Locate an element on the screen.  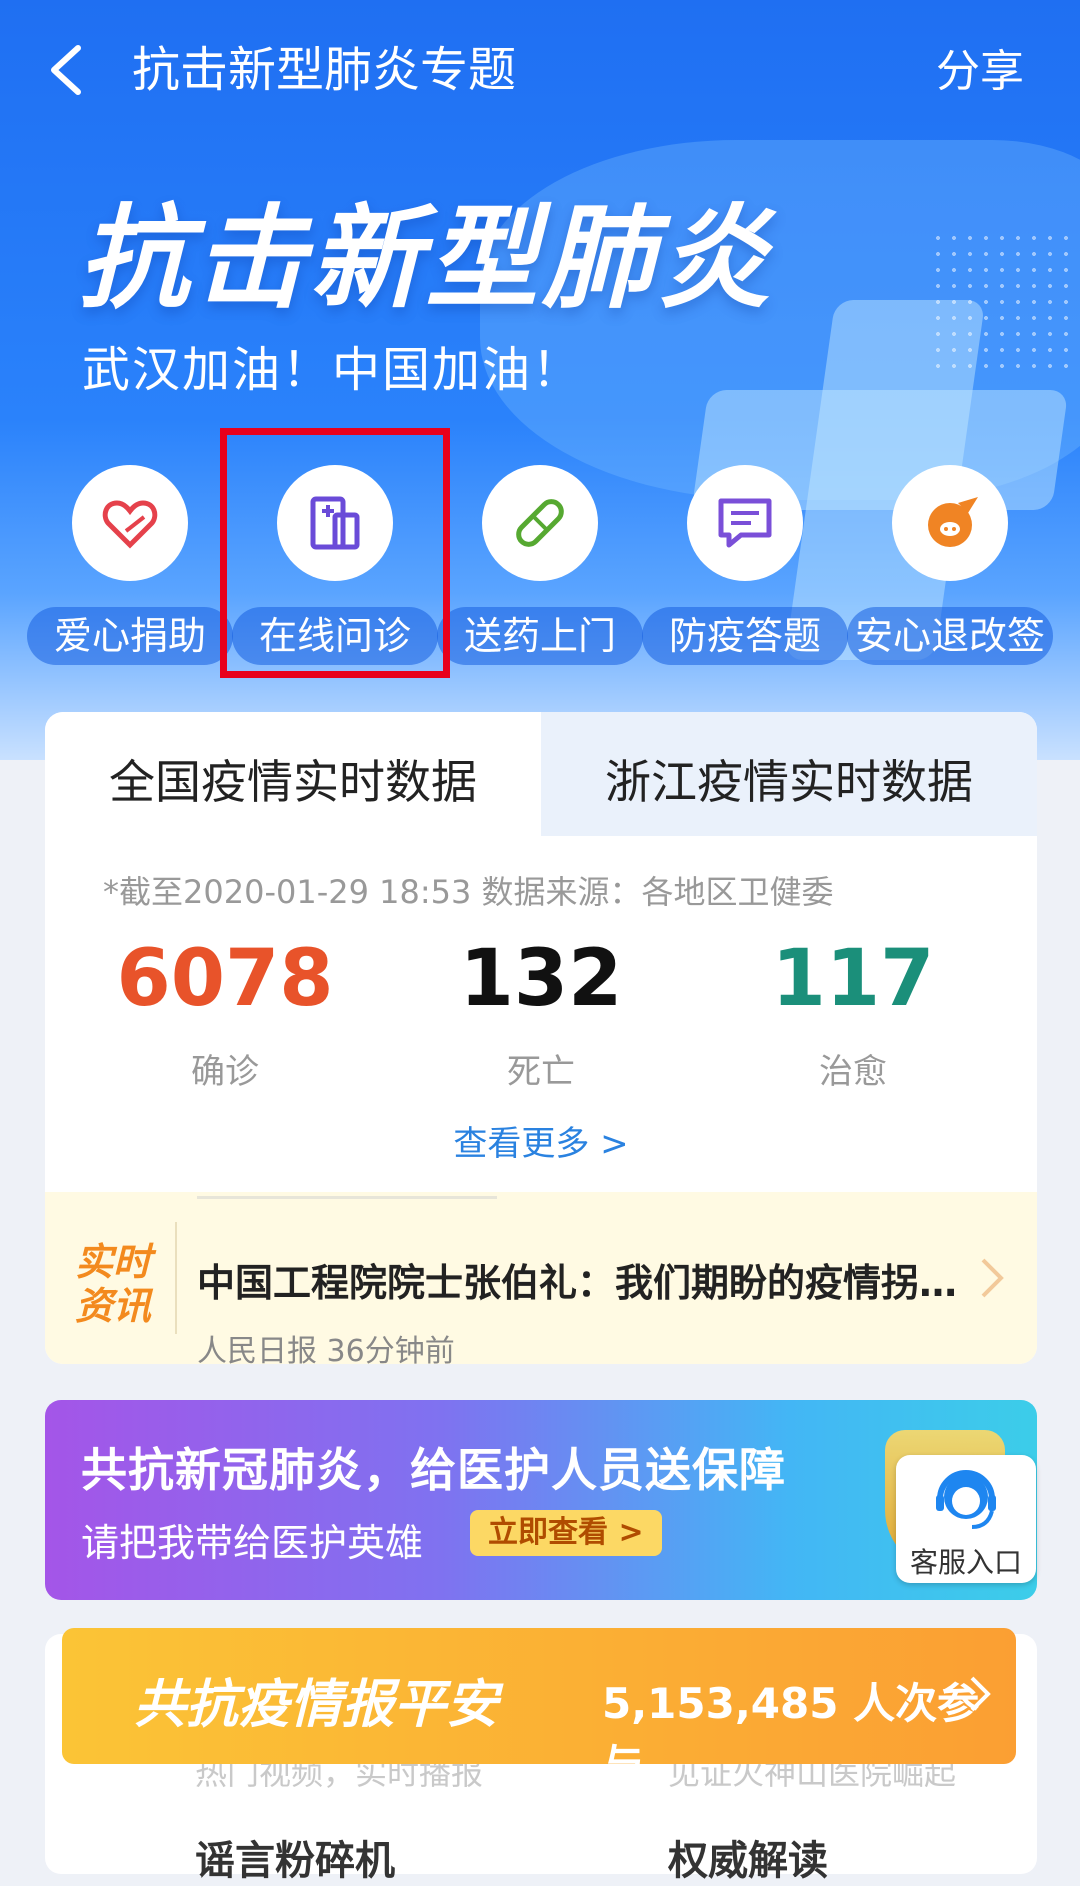
entry-donation: 爱心捐助 is located at coordinates (130, 565).